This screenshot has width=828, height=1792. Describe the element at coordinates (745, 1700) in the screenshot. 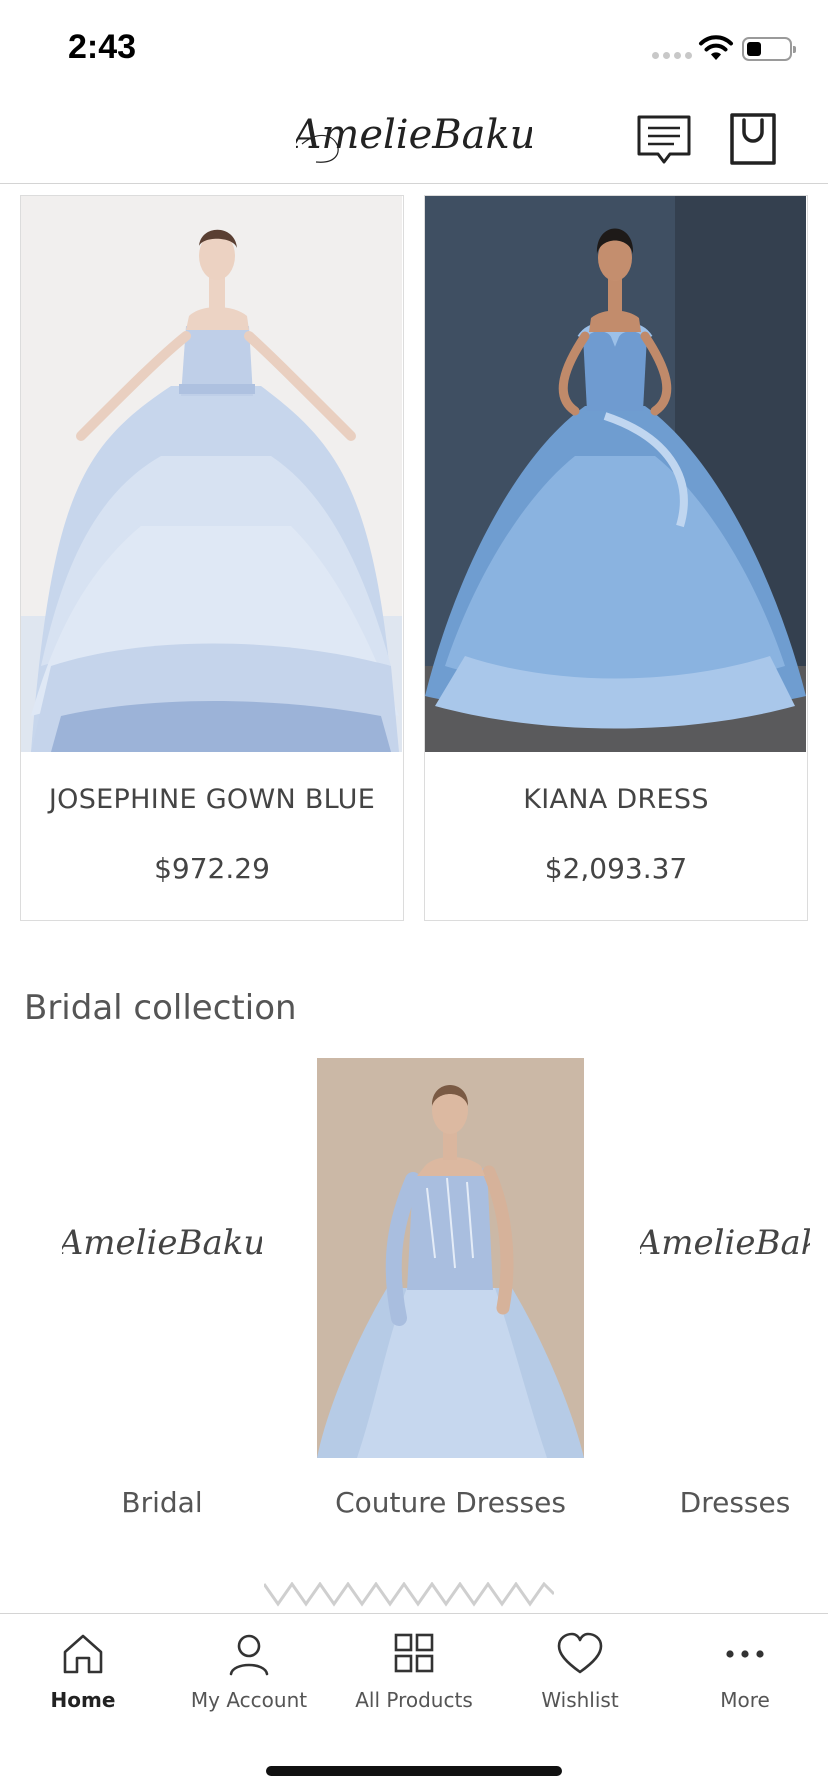

I see `tab-label: More` at that location.